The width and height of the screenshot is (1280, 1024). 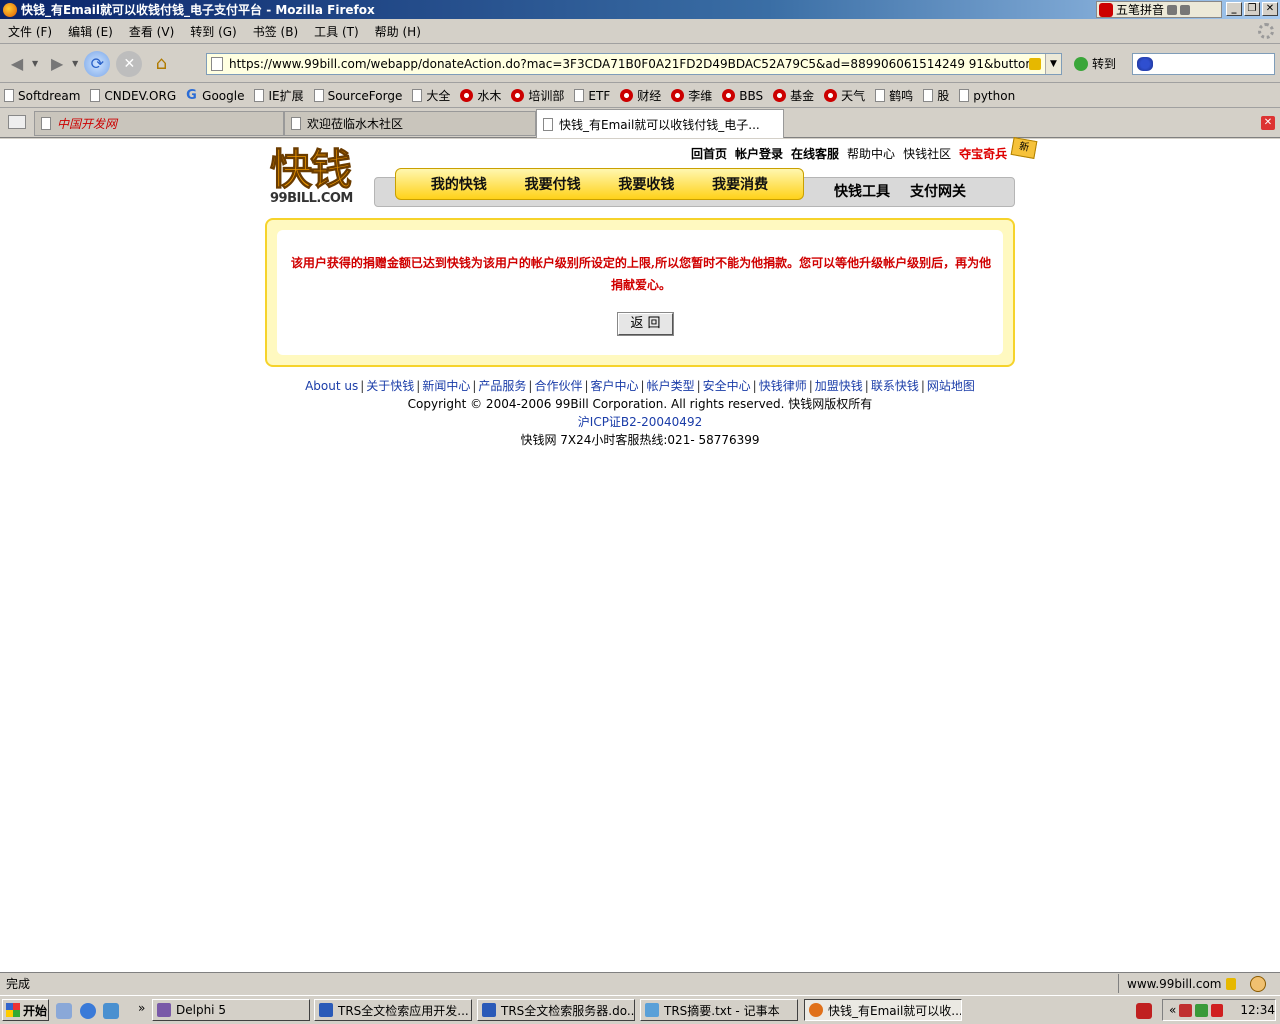 I want to click on tab-cndev: 中国开发网, so click(x=159, y=123).